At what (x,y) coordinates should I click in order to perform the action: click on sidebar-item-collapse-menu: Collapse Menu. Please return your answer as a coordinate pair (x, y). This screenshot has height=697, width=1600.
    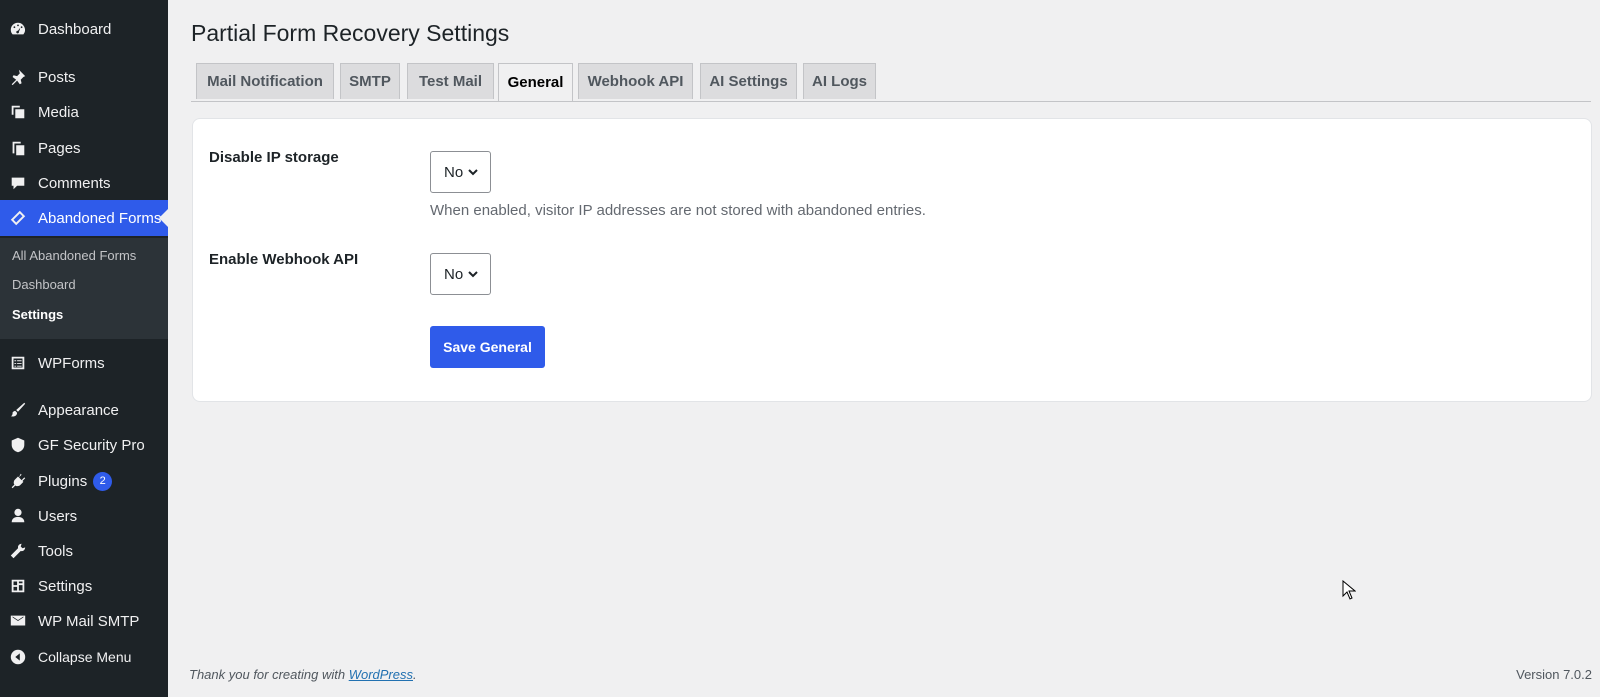
    Looking at the image, I should click on (84, 657).